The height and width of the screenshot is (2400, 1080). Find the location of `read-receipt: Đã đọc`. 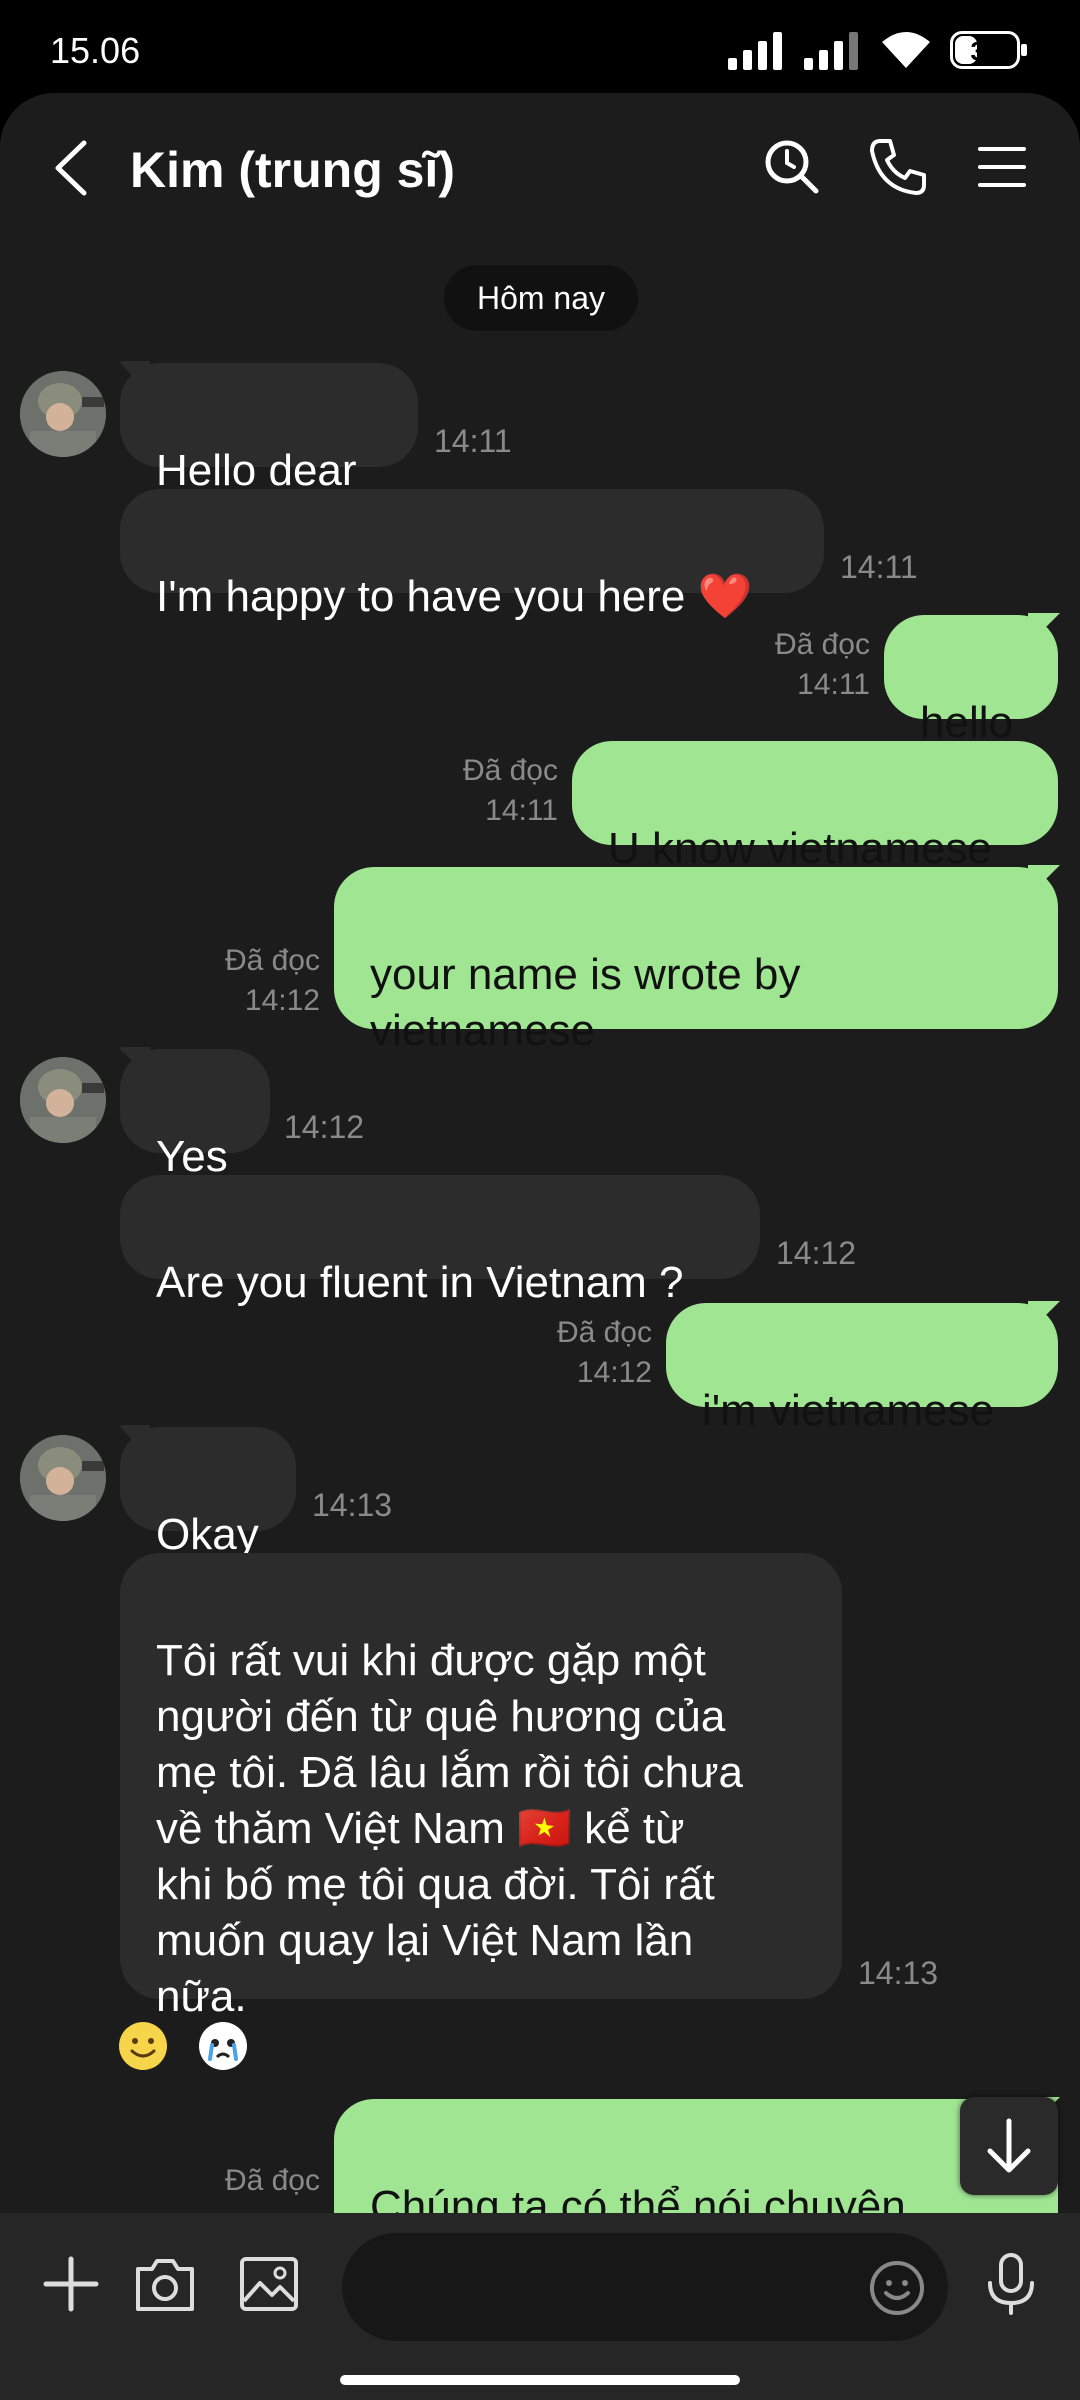

read-receipt: Đã đọc is located at coordinates (272, 2180).